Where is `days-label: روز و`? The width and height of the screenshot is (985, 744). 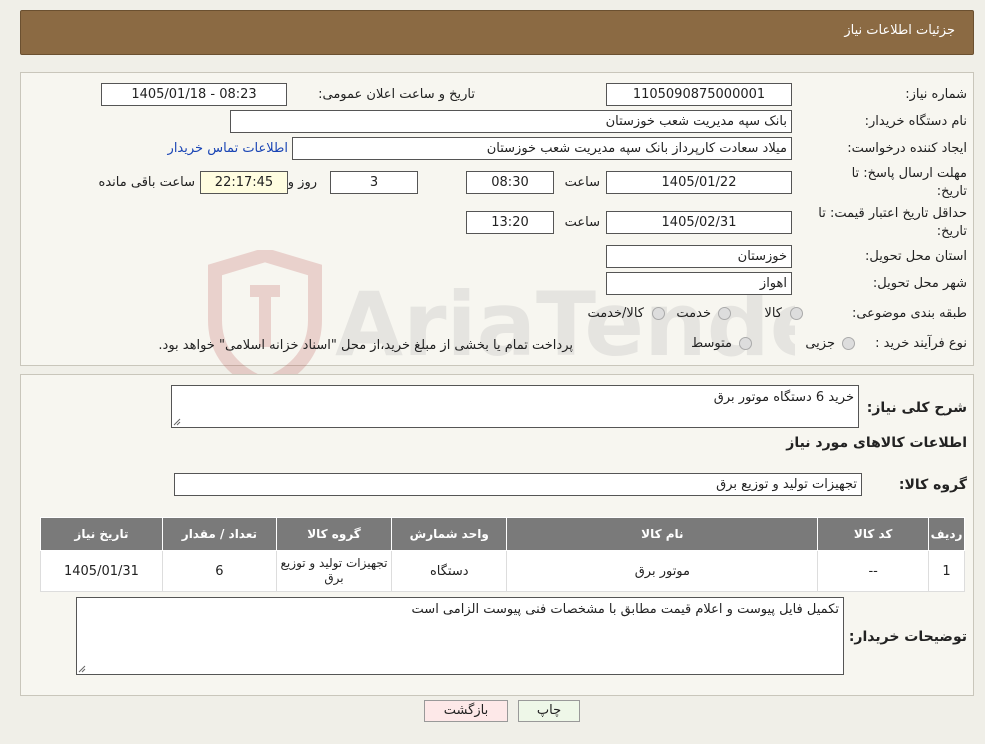 days-label: روز و is located at coordinates (302, 182).